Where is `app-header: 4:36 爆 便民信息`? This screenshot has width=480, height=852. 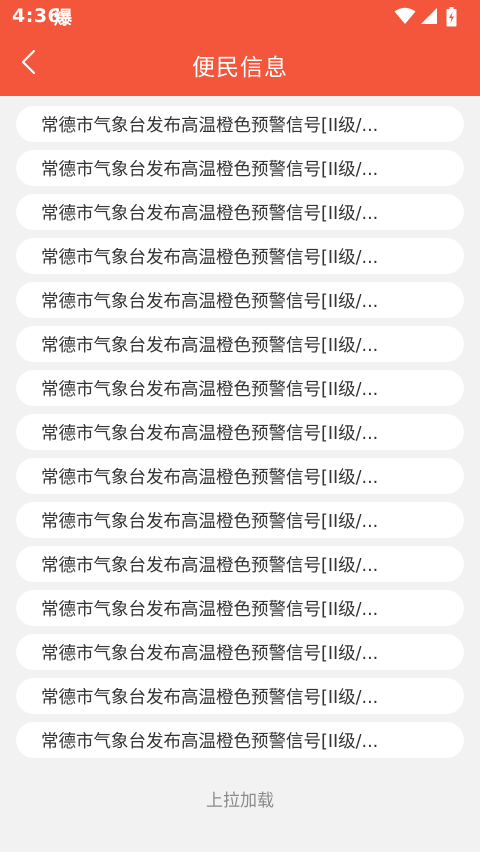
app-header: 4:36 爆 便民信息 is located at coordinates (240, 48).